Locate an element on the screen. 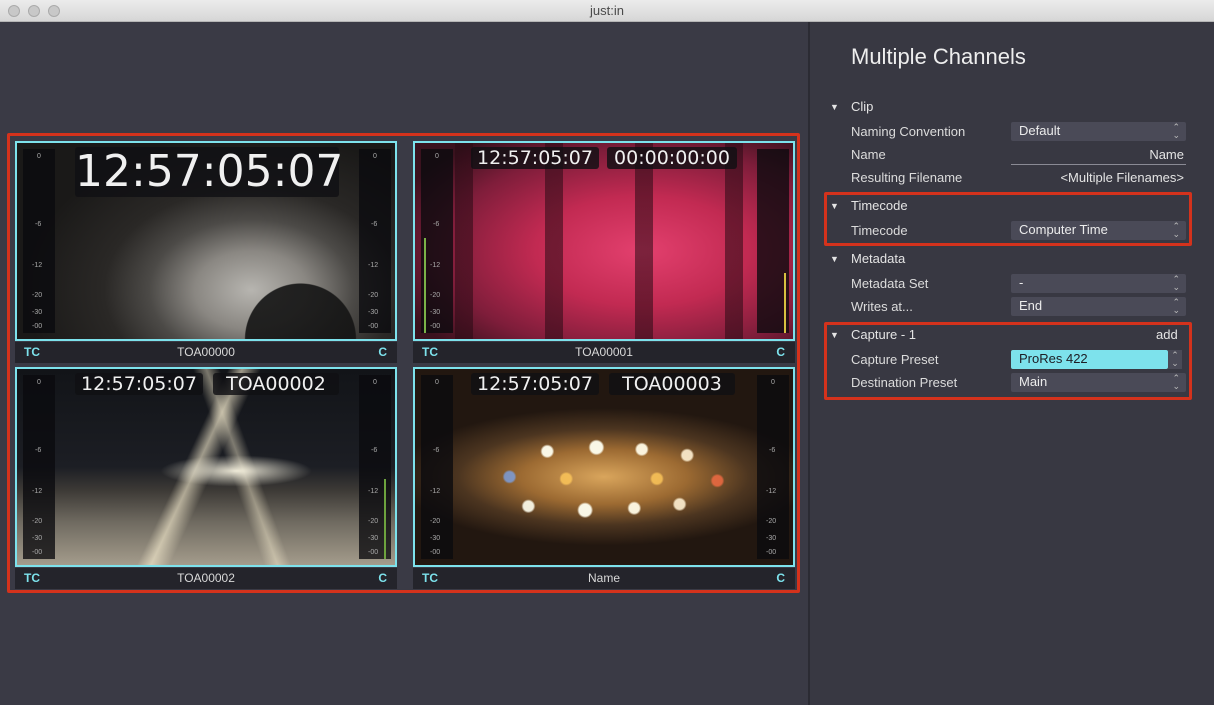 This screenshot has width=1214, height=705. channel-status-bar: TC TOA00002 C is located at coordinates (206, 578).